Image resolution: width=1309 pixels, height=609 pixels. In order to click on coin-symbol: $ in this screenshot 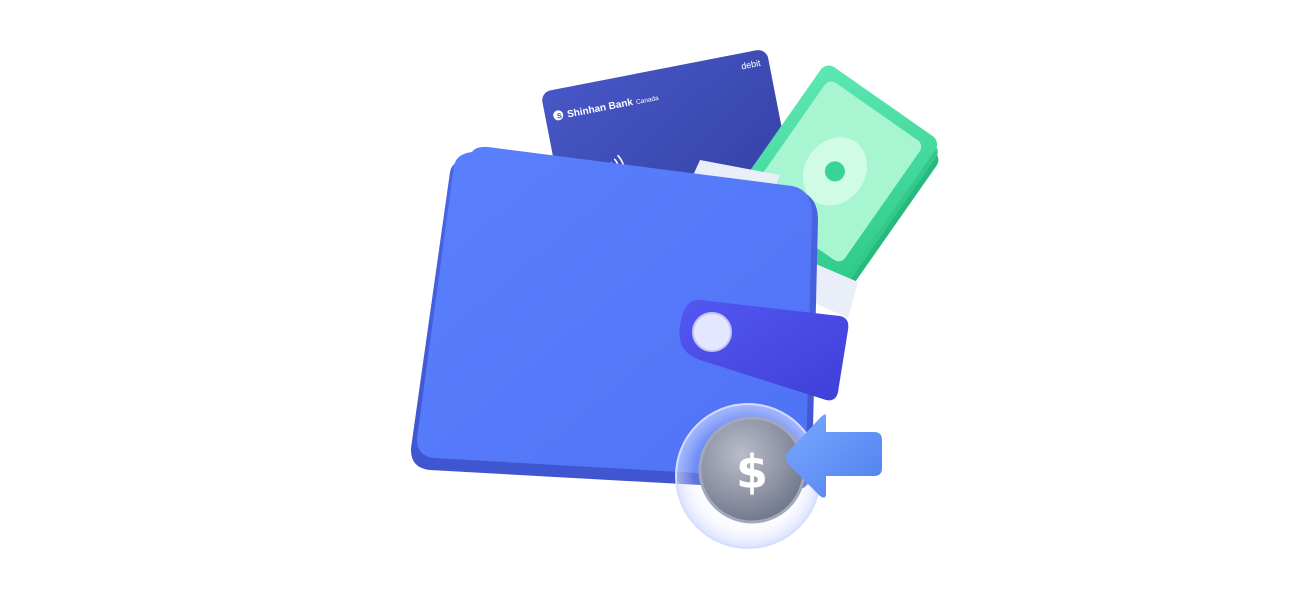, I will do `click(752, 472)`.